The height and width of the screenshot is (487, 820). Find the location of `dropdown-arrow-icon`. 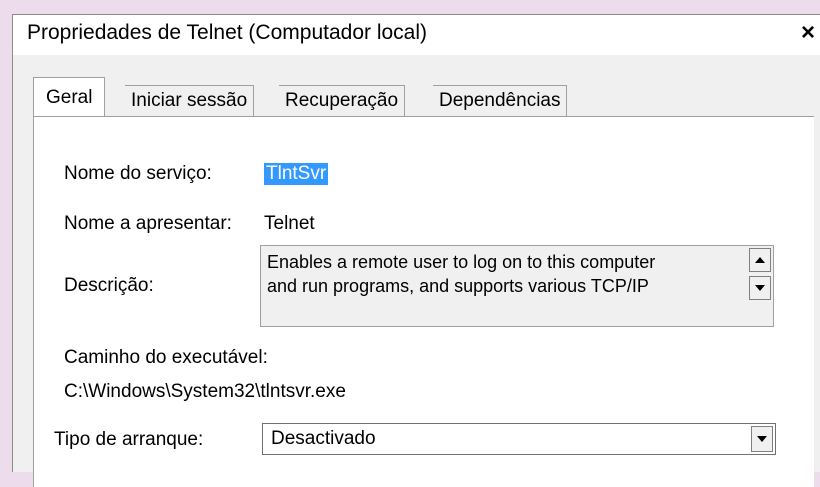

dropdown-arrow-icon is located at coordinates (762, 439).